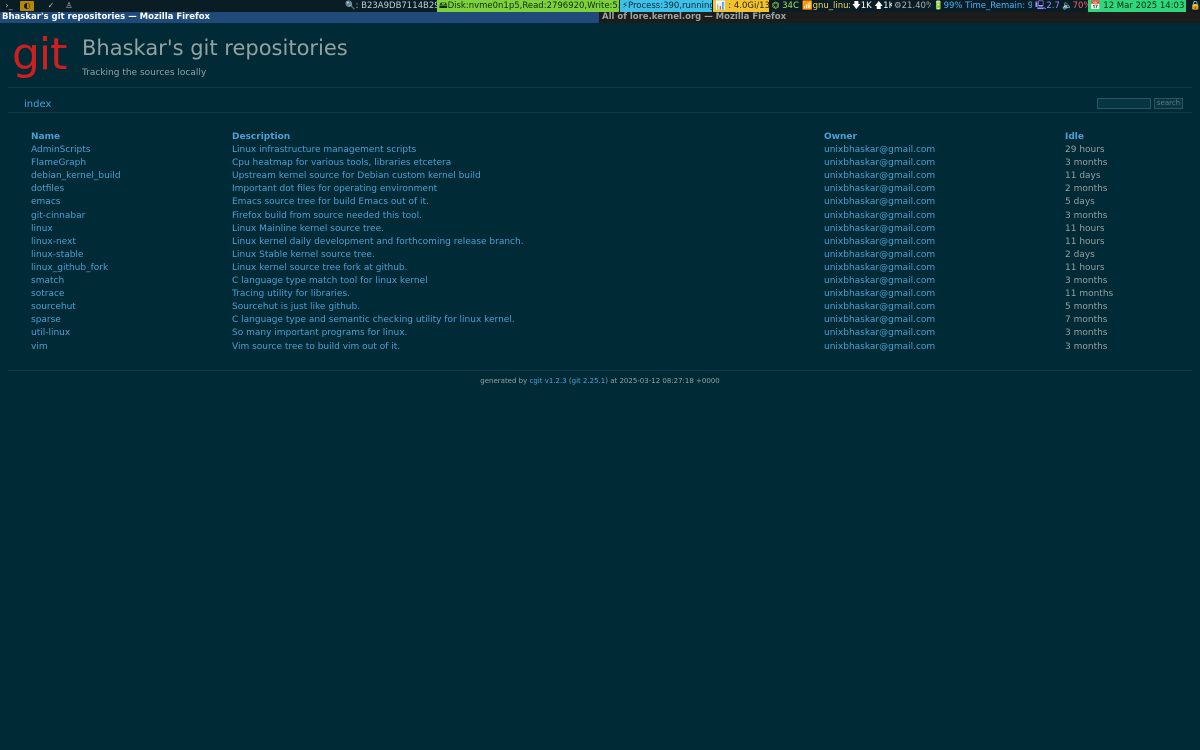 This screenshot has width=1200, height=750. What do you see at coordinates (296, 307) in the screenshot?
I see `repo-description-link: Sourcehut is just like github.` at bounding box center [296, 307].